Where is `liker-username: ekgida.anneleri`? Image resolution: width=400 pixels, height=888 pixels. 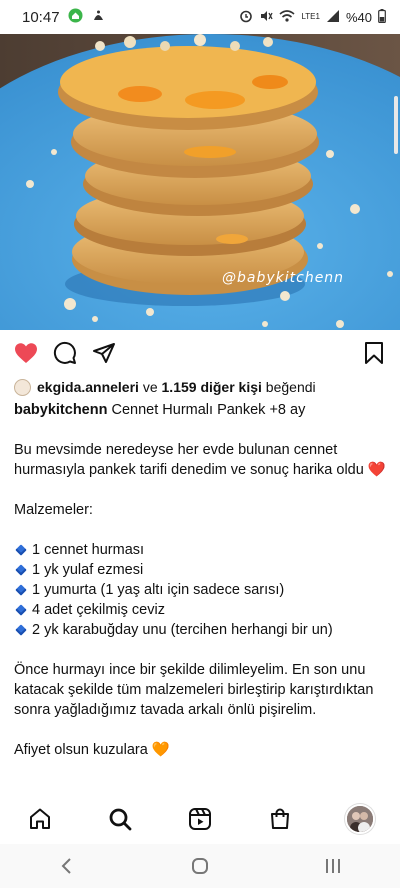 liker-username: ekgida.anneleri is located at coordinates (88, 387).